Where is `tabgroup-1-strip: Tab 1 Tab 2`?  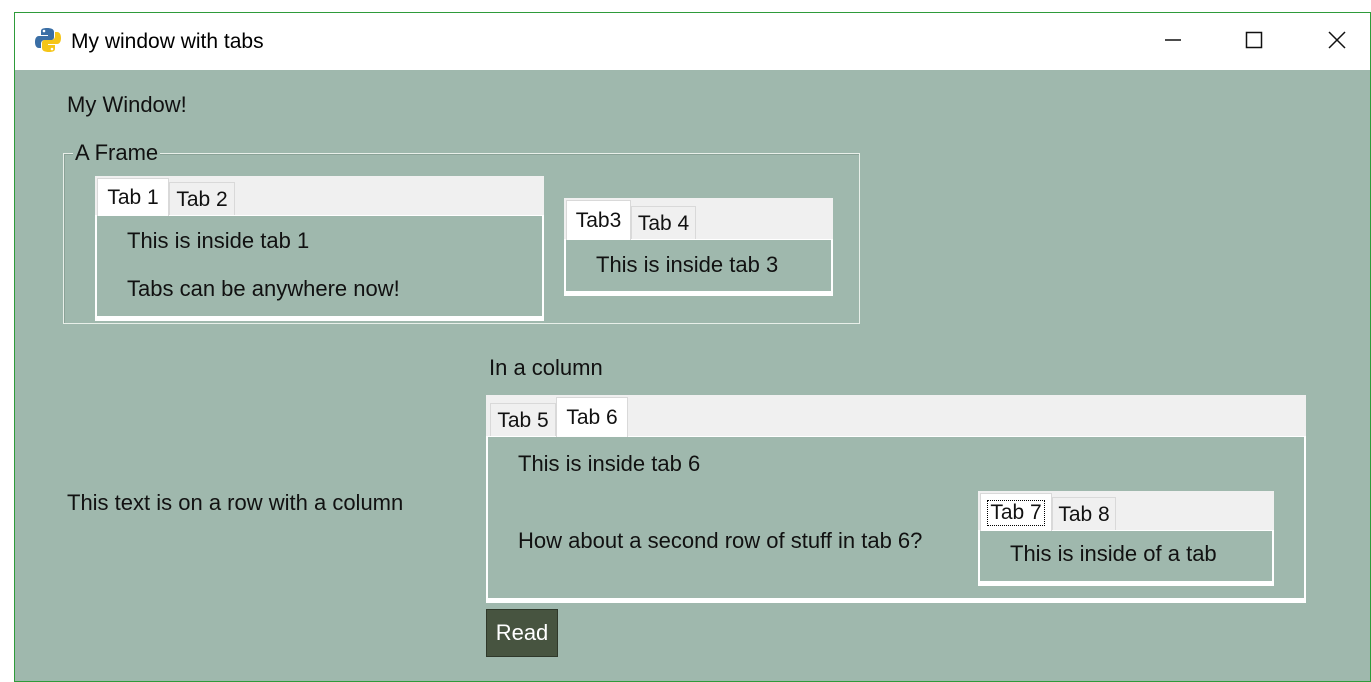 tabgroup-1-strip: Tab 1 Tab 2 is located at coordinates (319, 196).